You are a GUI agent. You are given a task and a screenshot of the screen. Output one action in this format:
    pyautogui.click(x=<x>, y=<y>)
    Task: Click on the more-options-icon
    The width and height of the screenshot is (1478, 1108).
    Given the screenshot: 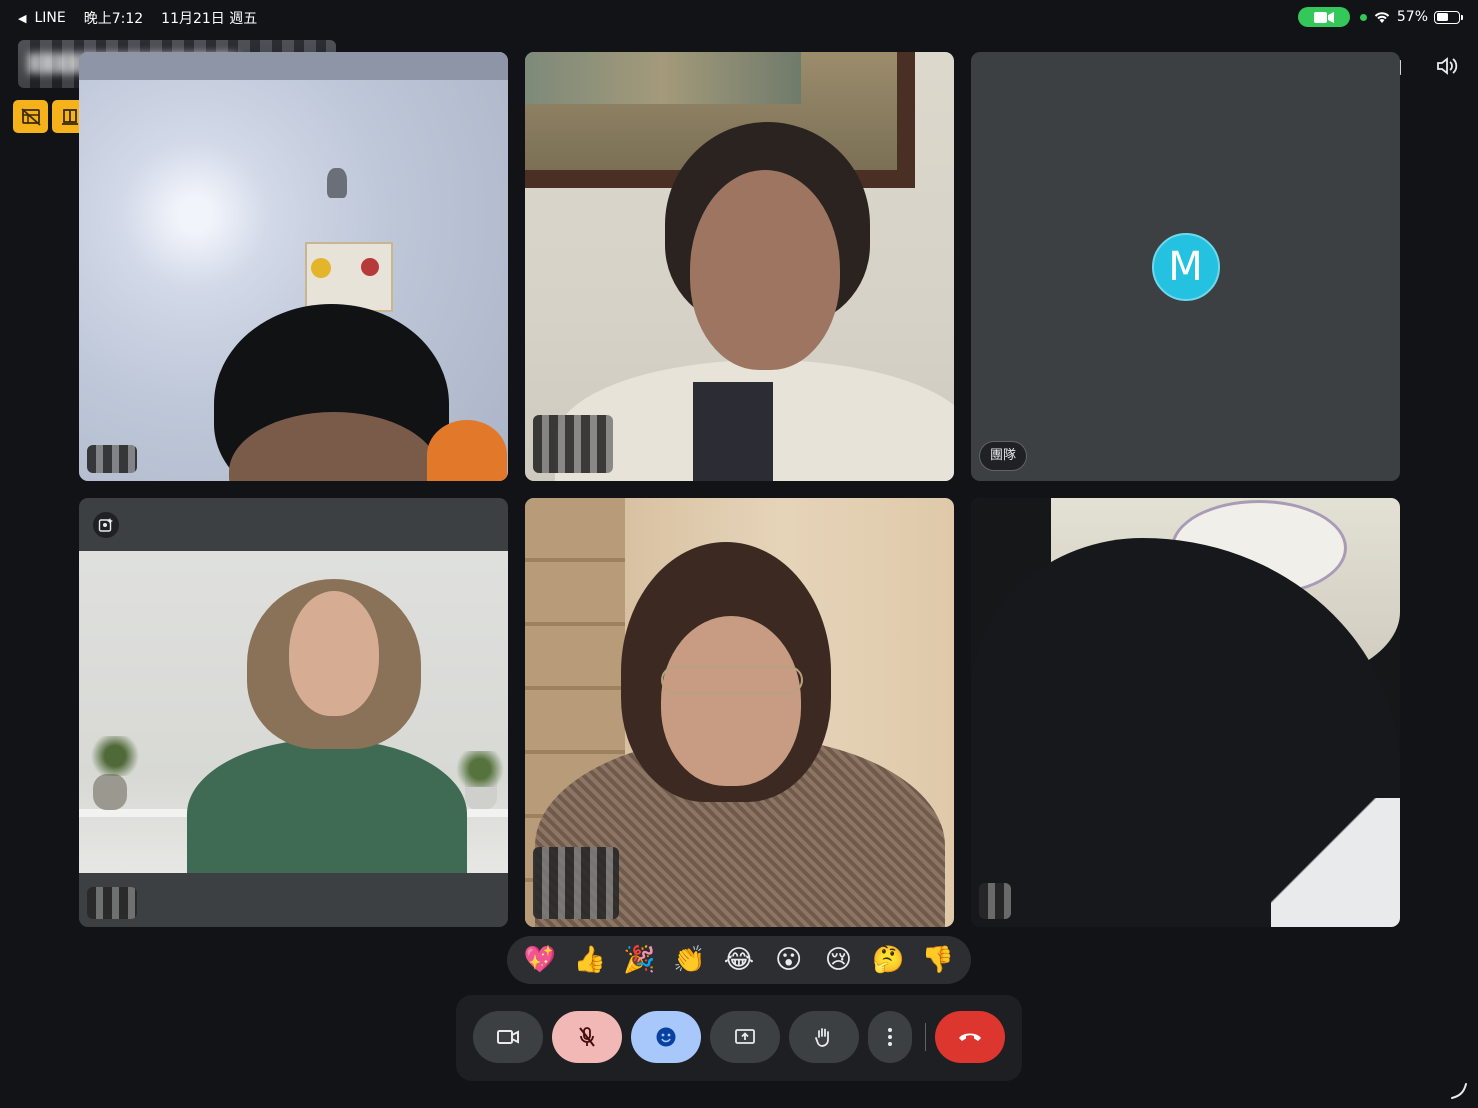 What is the action you would take?
    pyautogui.click(x=890, y=1037)
    